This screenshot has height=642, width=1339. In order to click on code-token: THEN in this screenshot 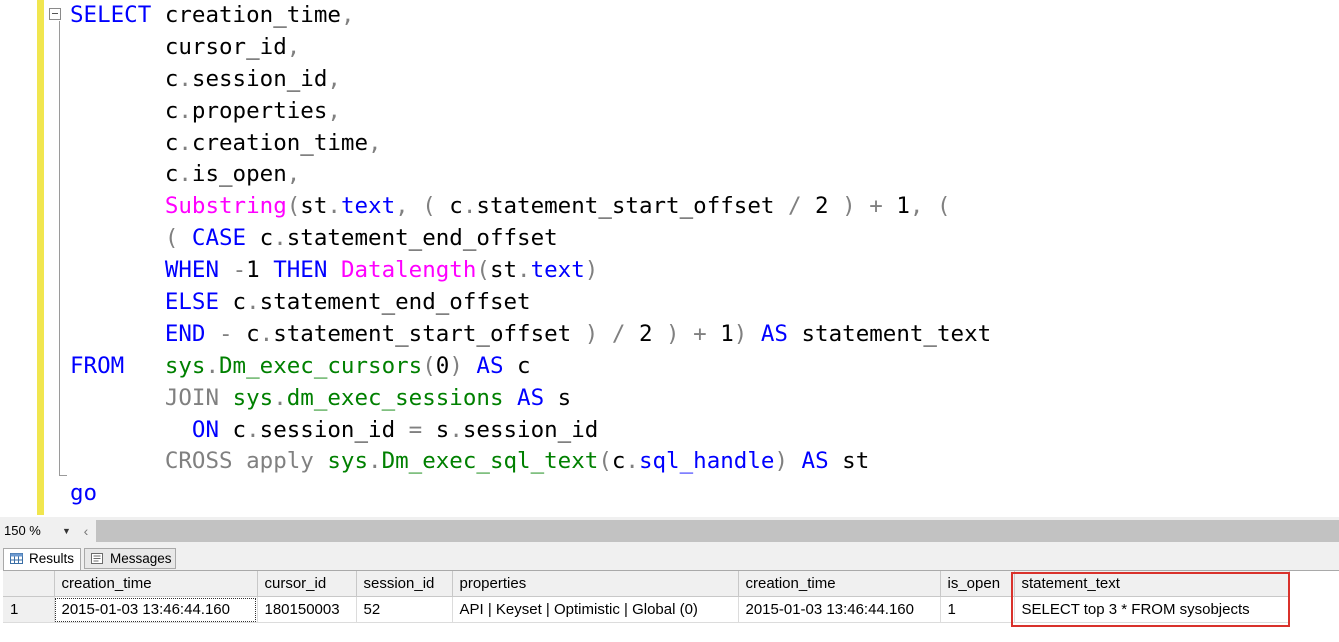, I will do `click(300, 270)`.